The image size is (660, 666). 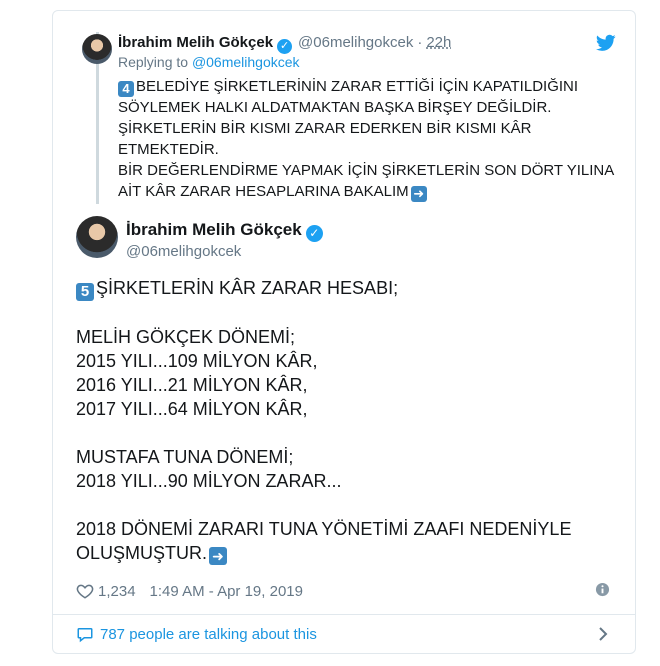 What do you see at coordinates (97, 49) in the screenshot?
I see `reply-avatar` at bounding box center [97, 49].